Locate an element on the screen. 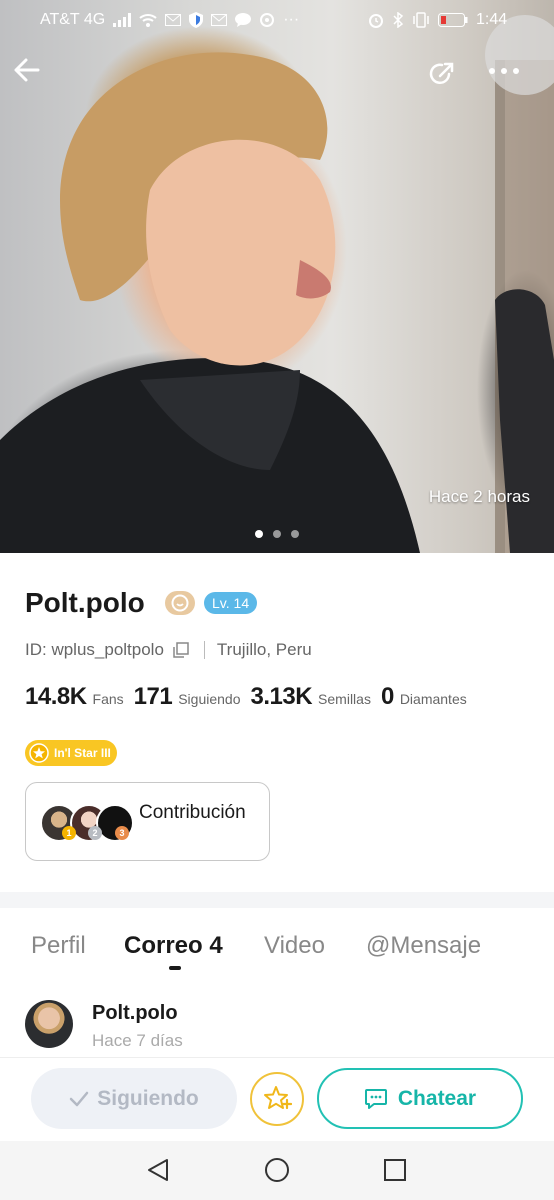  contribution-label: Contribución is located at coordinates (192, 812).